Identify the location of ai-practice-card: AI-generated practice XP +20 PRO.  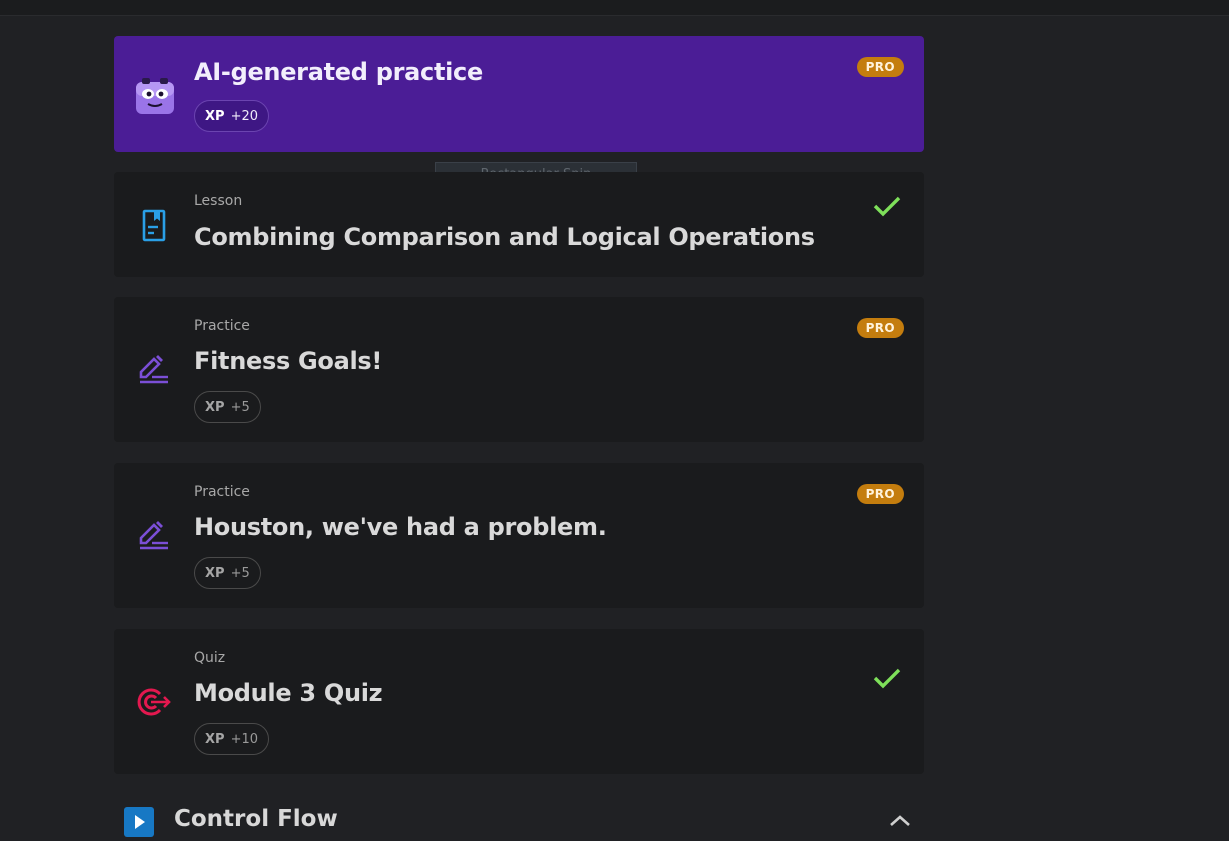
(519, 94).